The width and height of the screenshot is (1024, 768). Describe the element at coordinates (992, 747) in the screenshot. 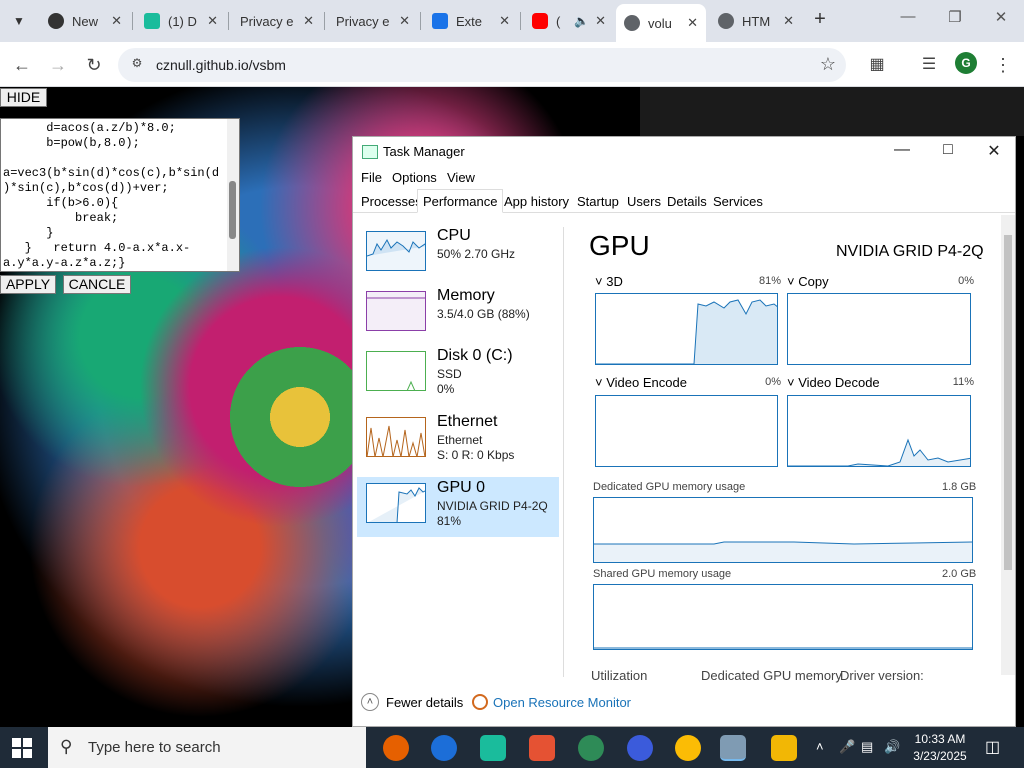

I see `notifications-icon: ◫` at that location.